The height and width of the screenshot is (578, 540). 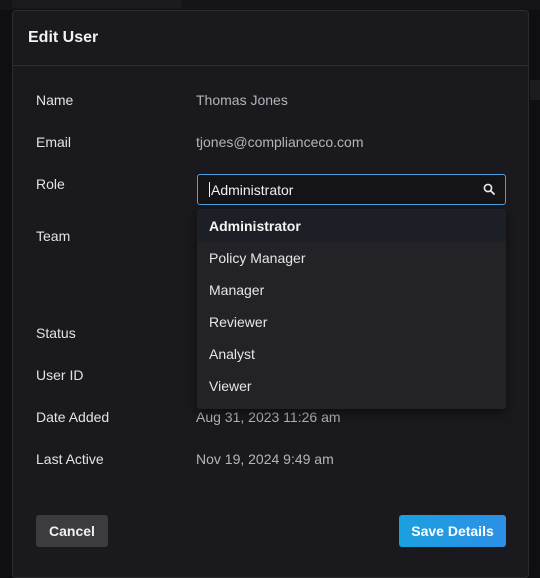 What do you see at coordinates (270, 38) in the screenshot?
I see `modal-header: Edit User` at bounding box center [270, 38].